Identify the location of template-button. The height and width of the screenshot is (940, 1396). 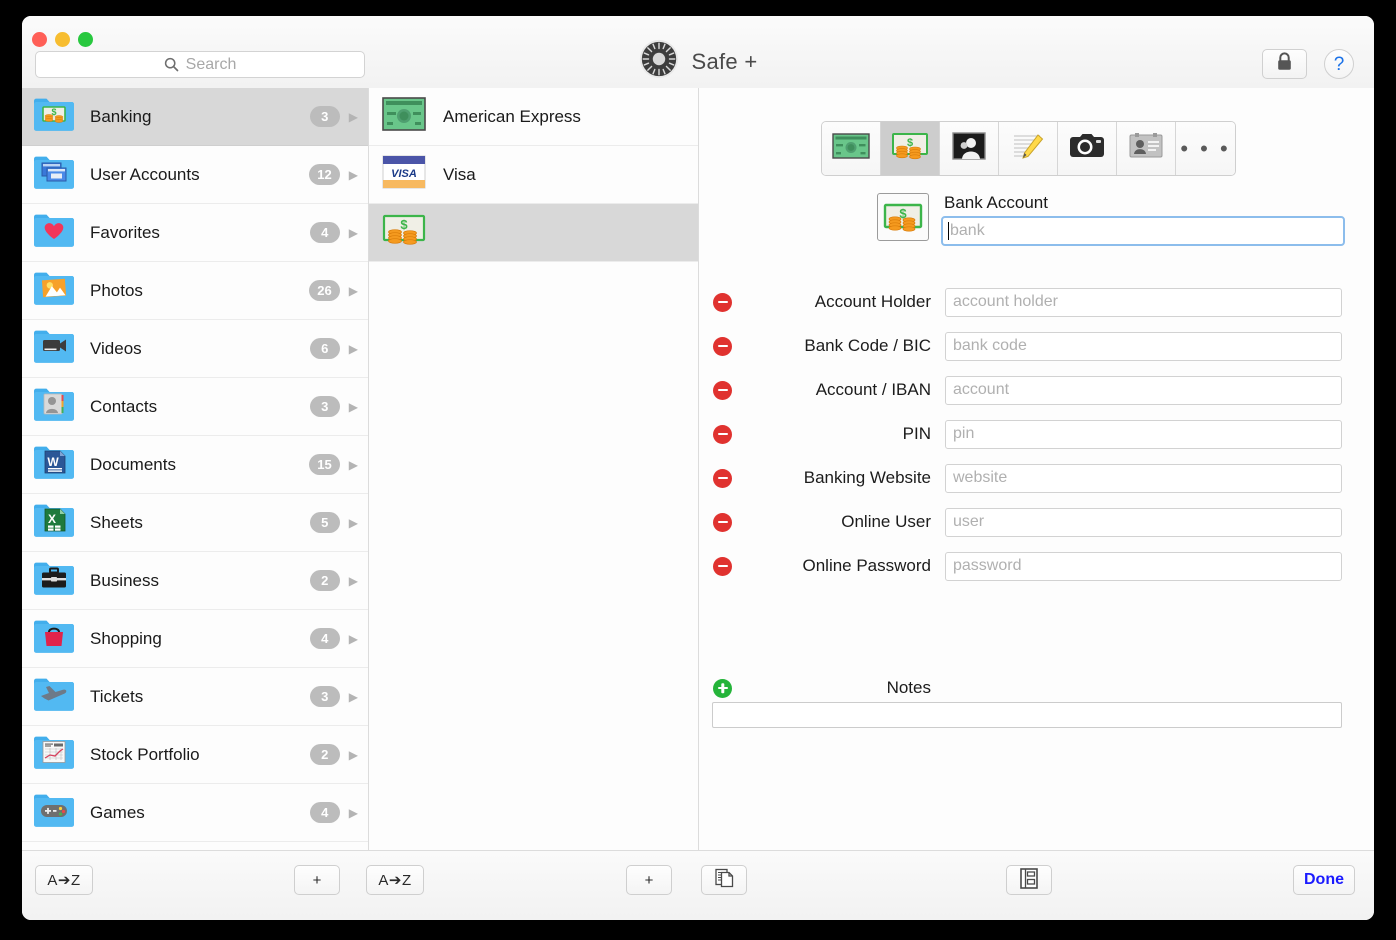
(1029, 880).